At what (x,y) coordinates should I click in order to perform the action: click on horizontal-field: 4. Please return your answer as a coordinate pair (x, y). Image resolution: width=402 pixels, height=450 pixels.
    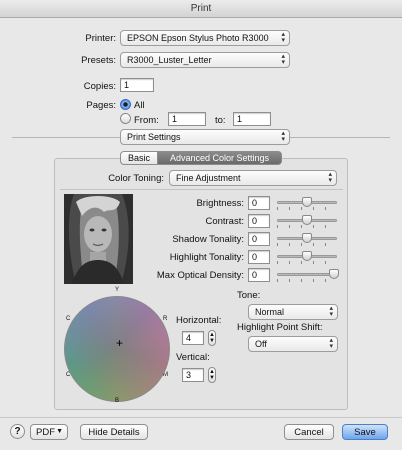
    Looking at the image, I should click on (193, 338).